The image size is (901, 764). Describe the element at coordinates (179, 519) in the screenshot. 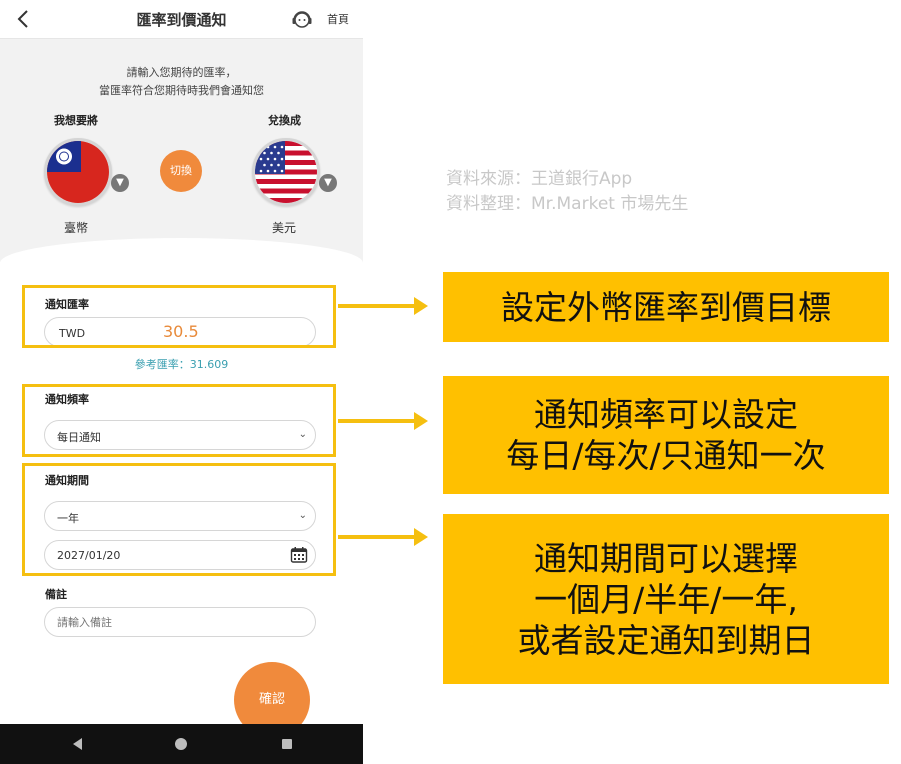

I see `highlight-box-period` at that location.